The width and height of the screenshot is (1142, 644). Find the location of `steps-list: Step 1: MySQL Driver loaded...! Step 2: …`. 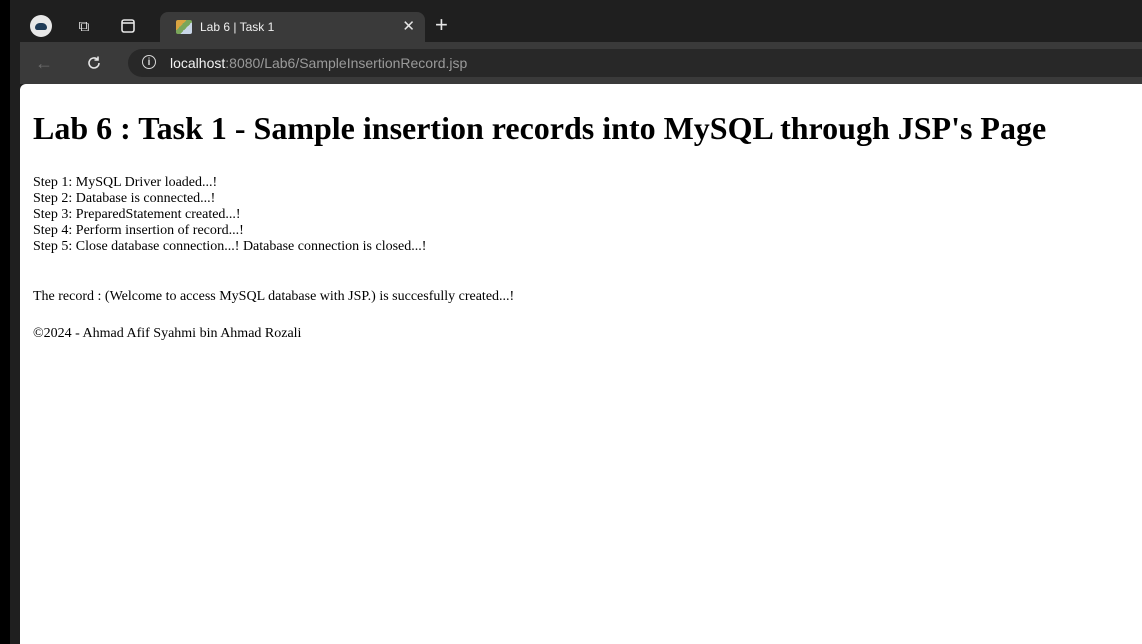

steps-list: Step 1: MySQL Driver loaded...! Step 2: … is located at coordinates (229, 215).